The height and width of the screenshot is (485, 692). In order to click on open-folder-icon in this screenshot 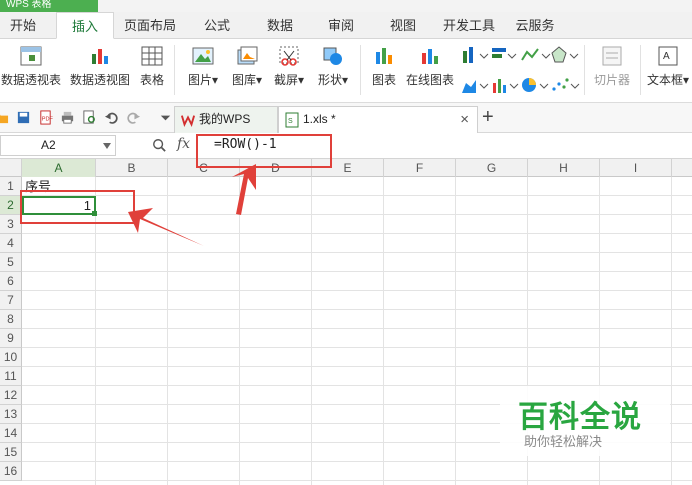, I will do `click(4, 117)`.